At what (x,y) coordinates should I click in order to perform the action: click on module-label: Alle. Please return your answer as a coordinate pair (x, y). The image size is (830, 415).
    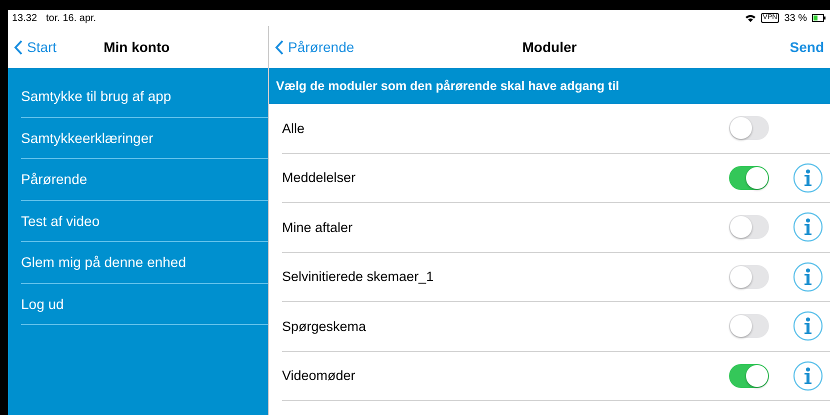
    Looking at the image, I should click on (294, 128).